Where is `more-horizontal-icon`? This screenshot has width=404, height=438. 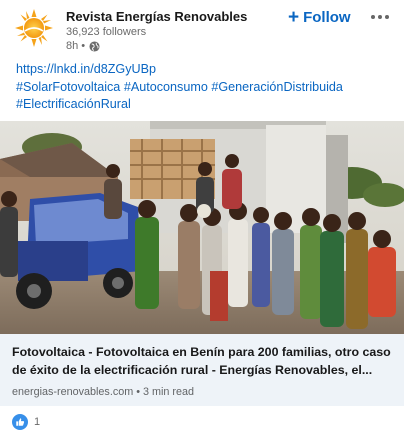 more-horizontal-icon is located at coordinates (373, 17).